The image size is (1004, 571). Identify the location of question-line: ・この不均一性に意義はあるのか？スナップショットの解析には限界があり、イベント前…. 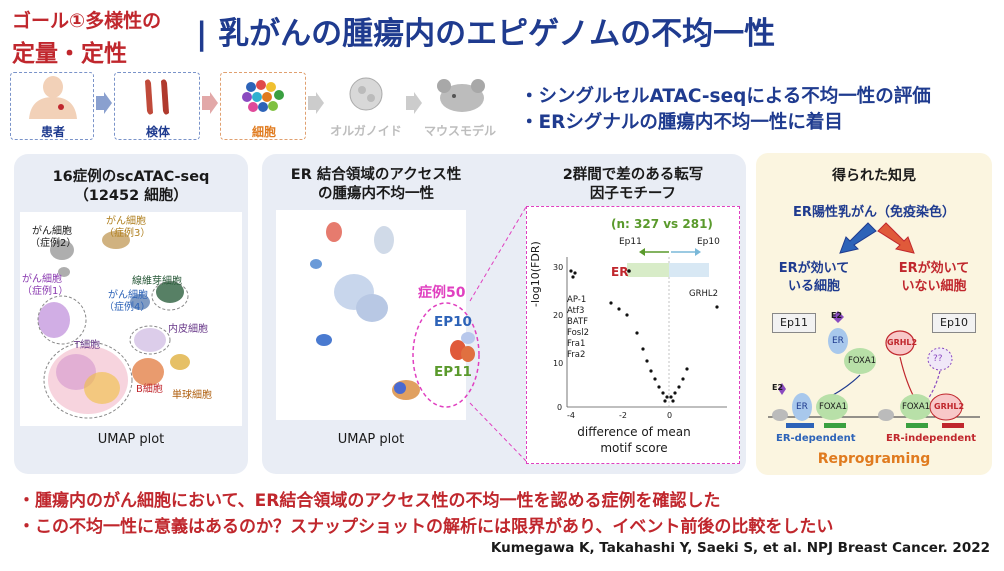
(426, 527).